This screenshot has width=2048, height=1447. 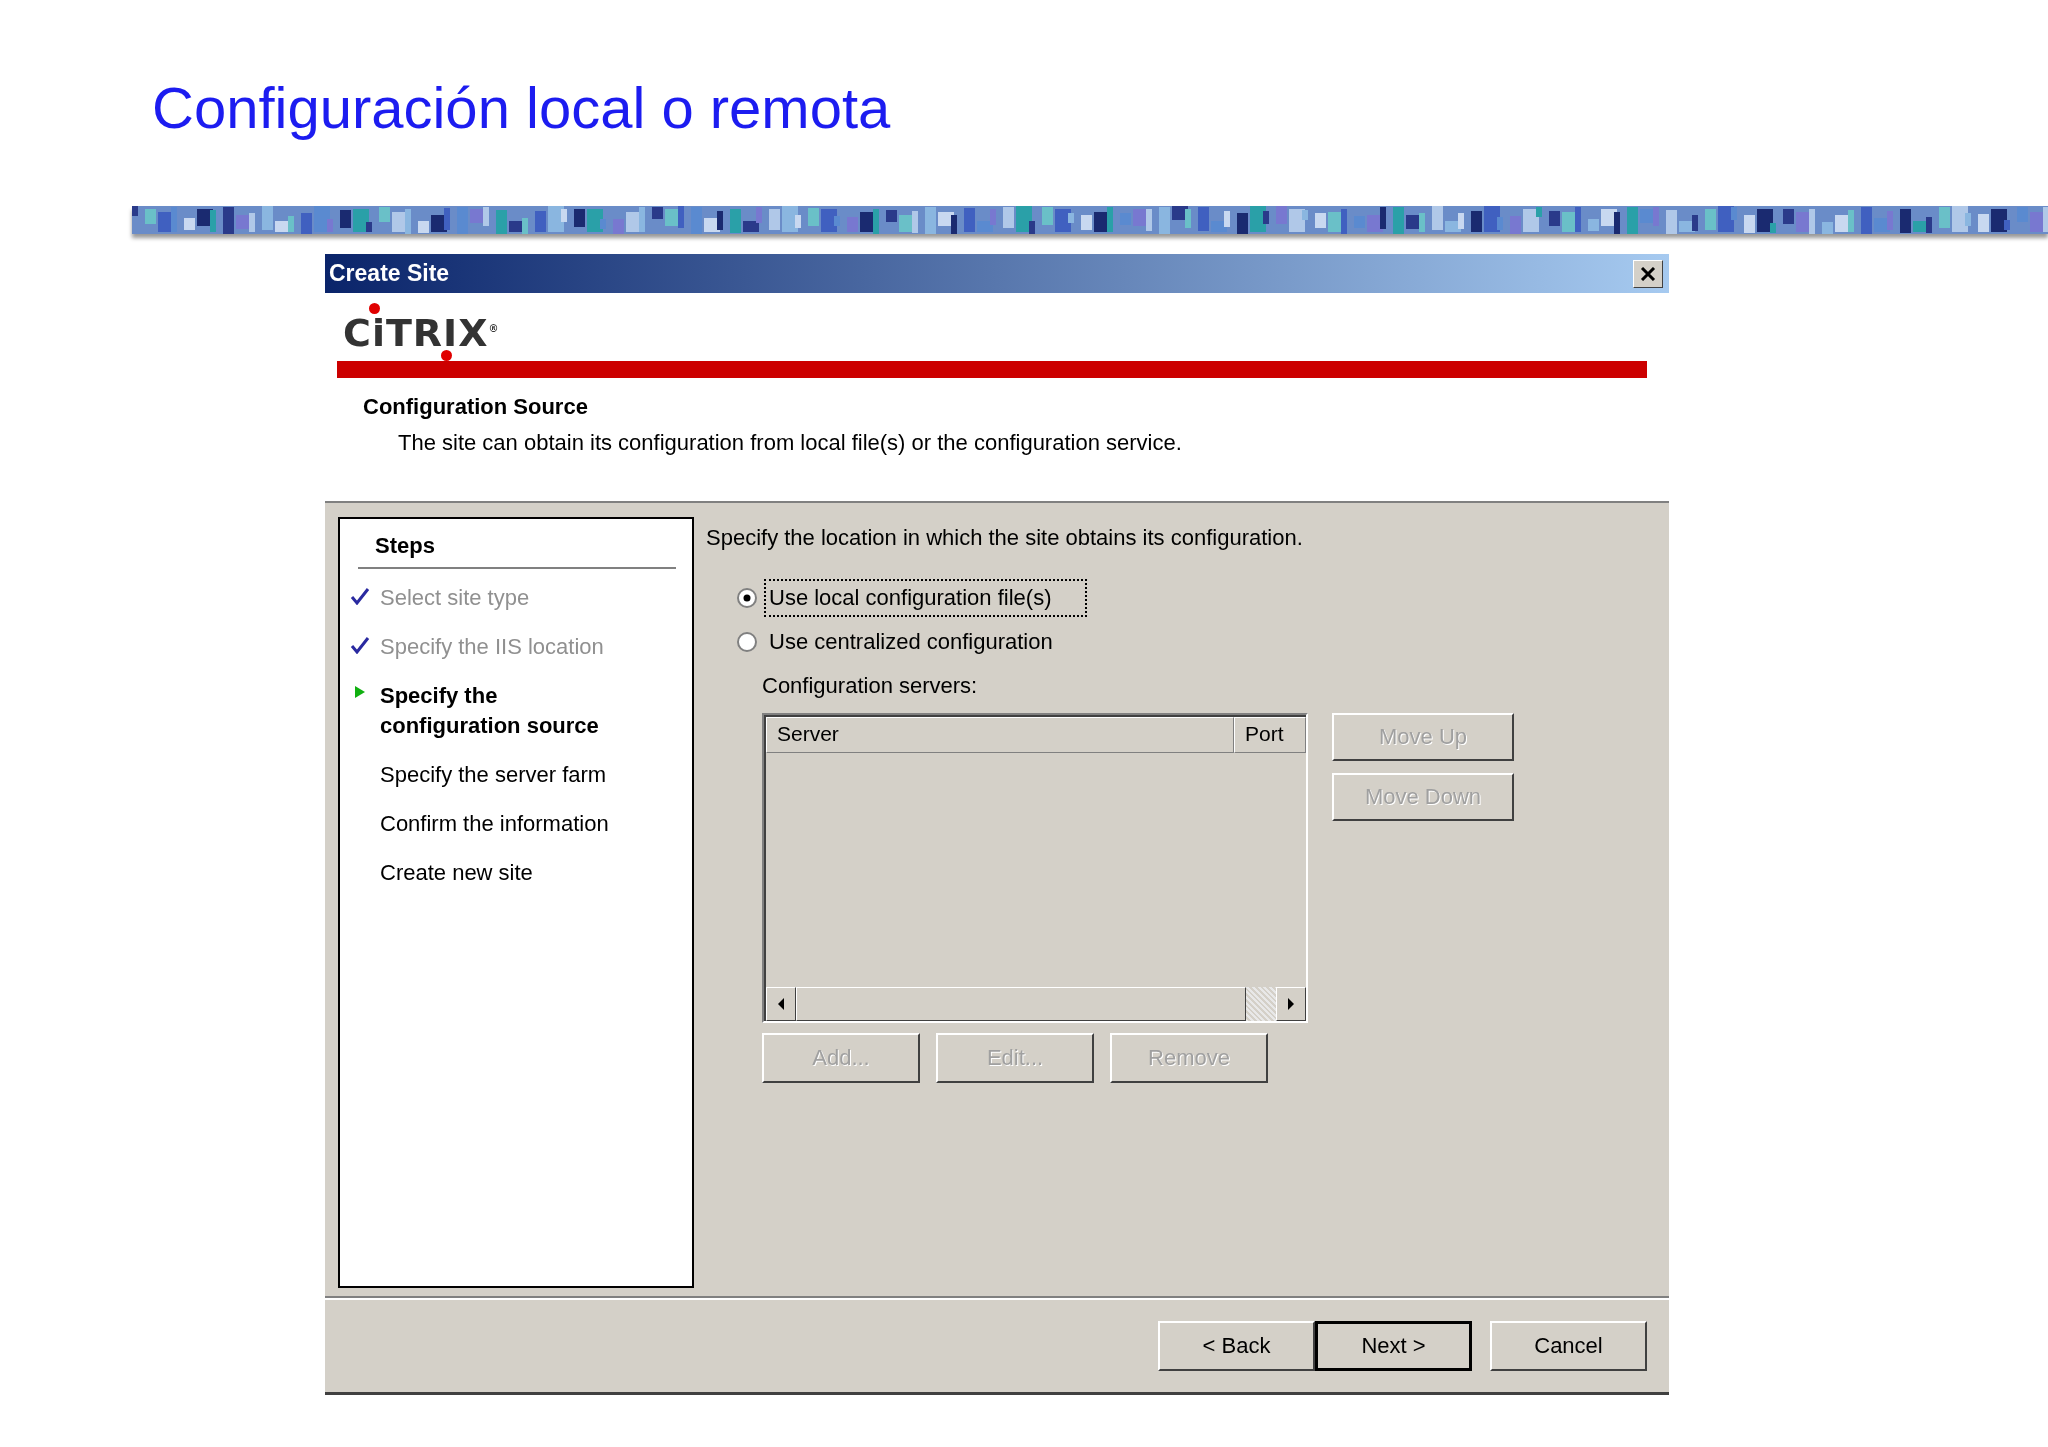 What do you see at coordinates (360, 692) in the screenshot?
I see `arrow-icon` at bounding box center [360, 692].